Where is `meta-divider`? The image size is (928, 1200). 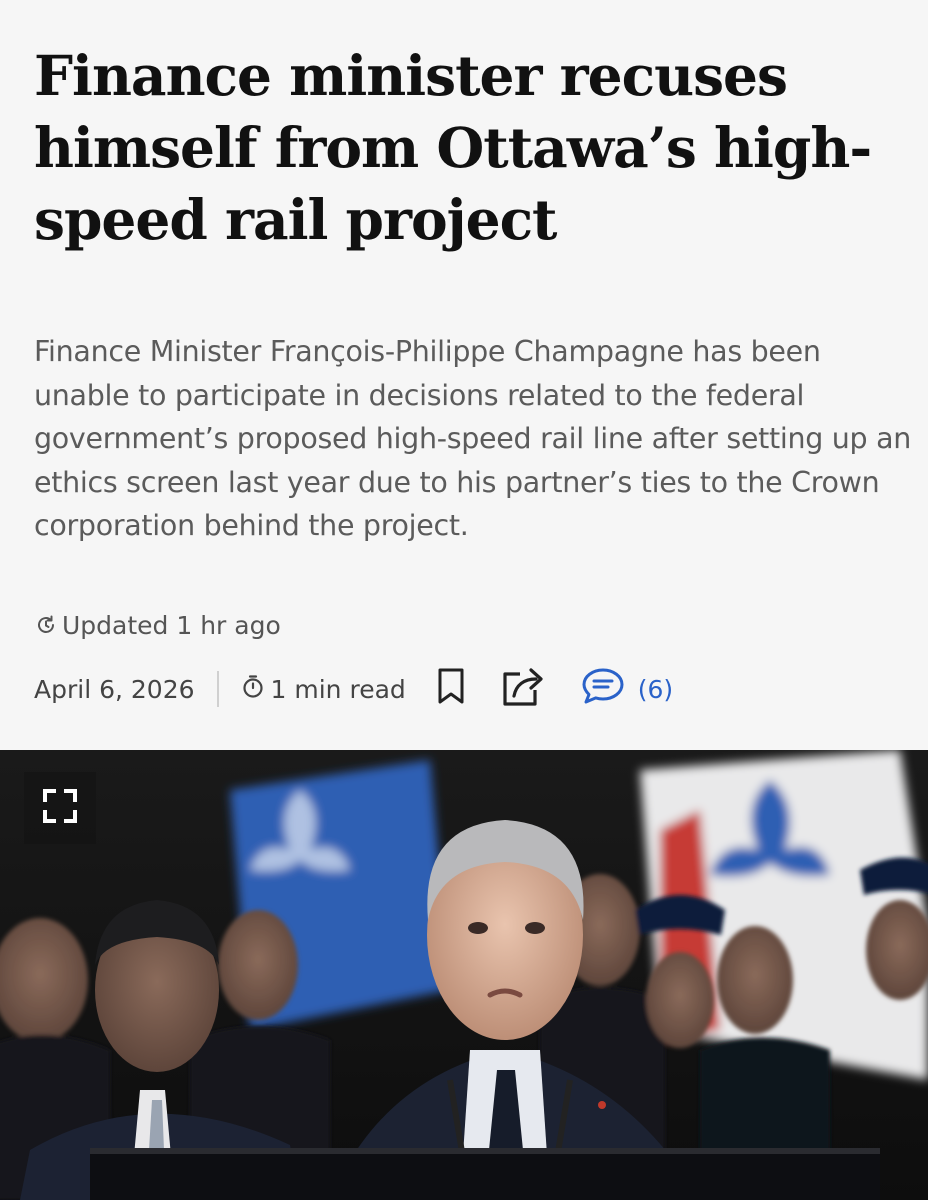 meta-divider is located at coordinates (217, 689).